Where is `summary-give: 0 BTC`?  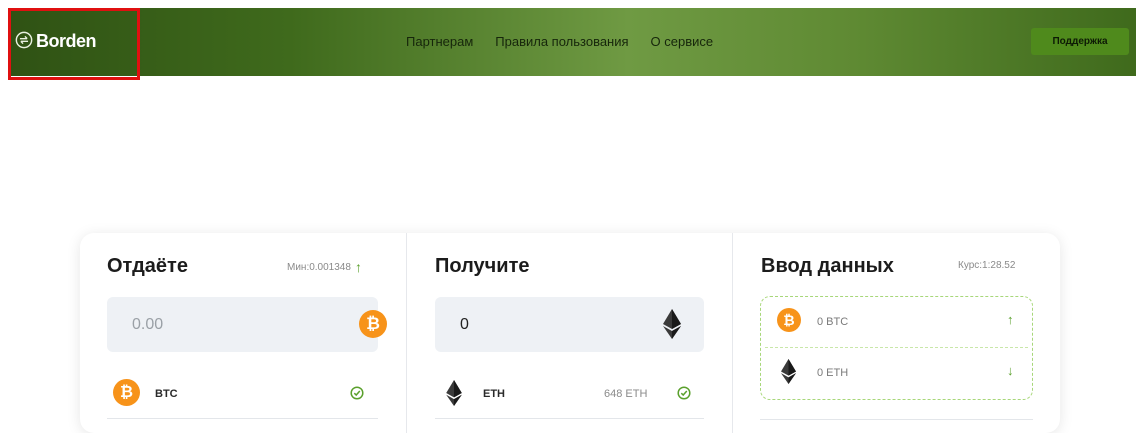
summary-give: 0 BTC is located at coordinates (833, 322).